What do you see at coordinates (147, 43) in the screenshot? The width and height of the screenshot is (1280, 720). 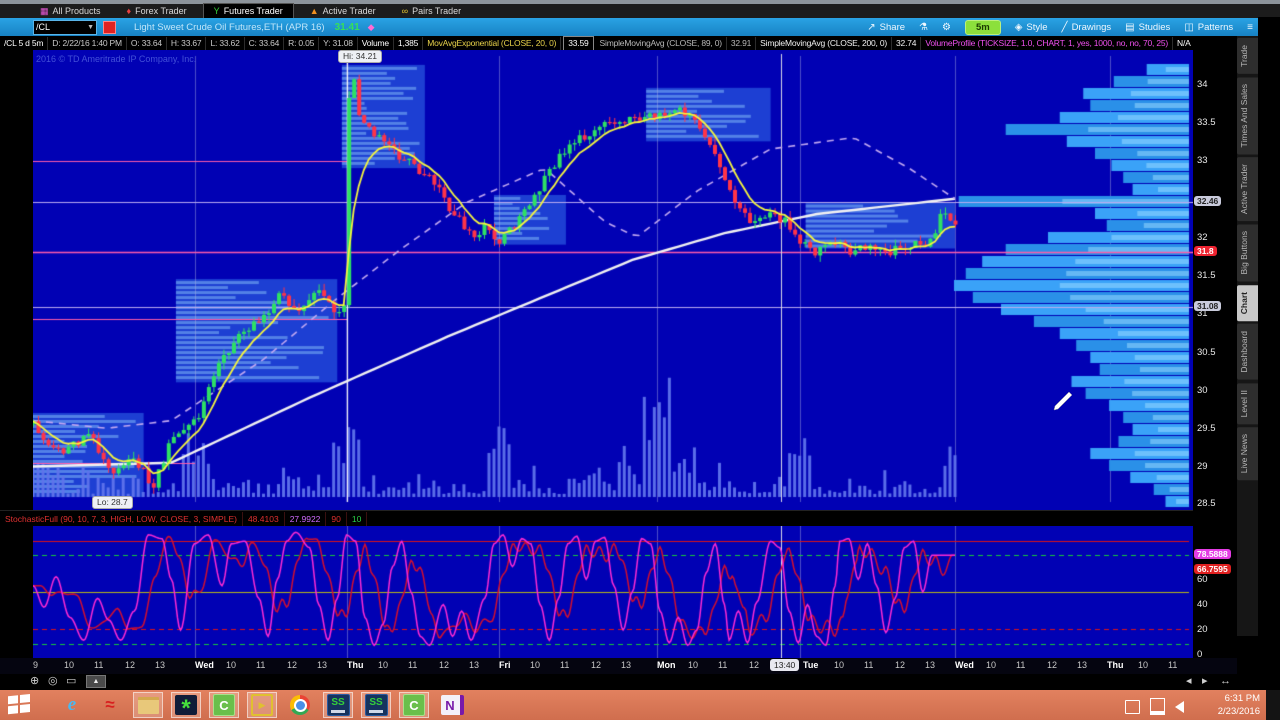 I see `data-segment-2: O: 33.64` at bounding box center [147, 43].